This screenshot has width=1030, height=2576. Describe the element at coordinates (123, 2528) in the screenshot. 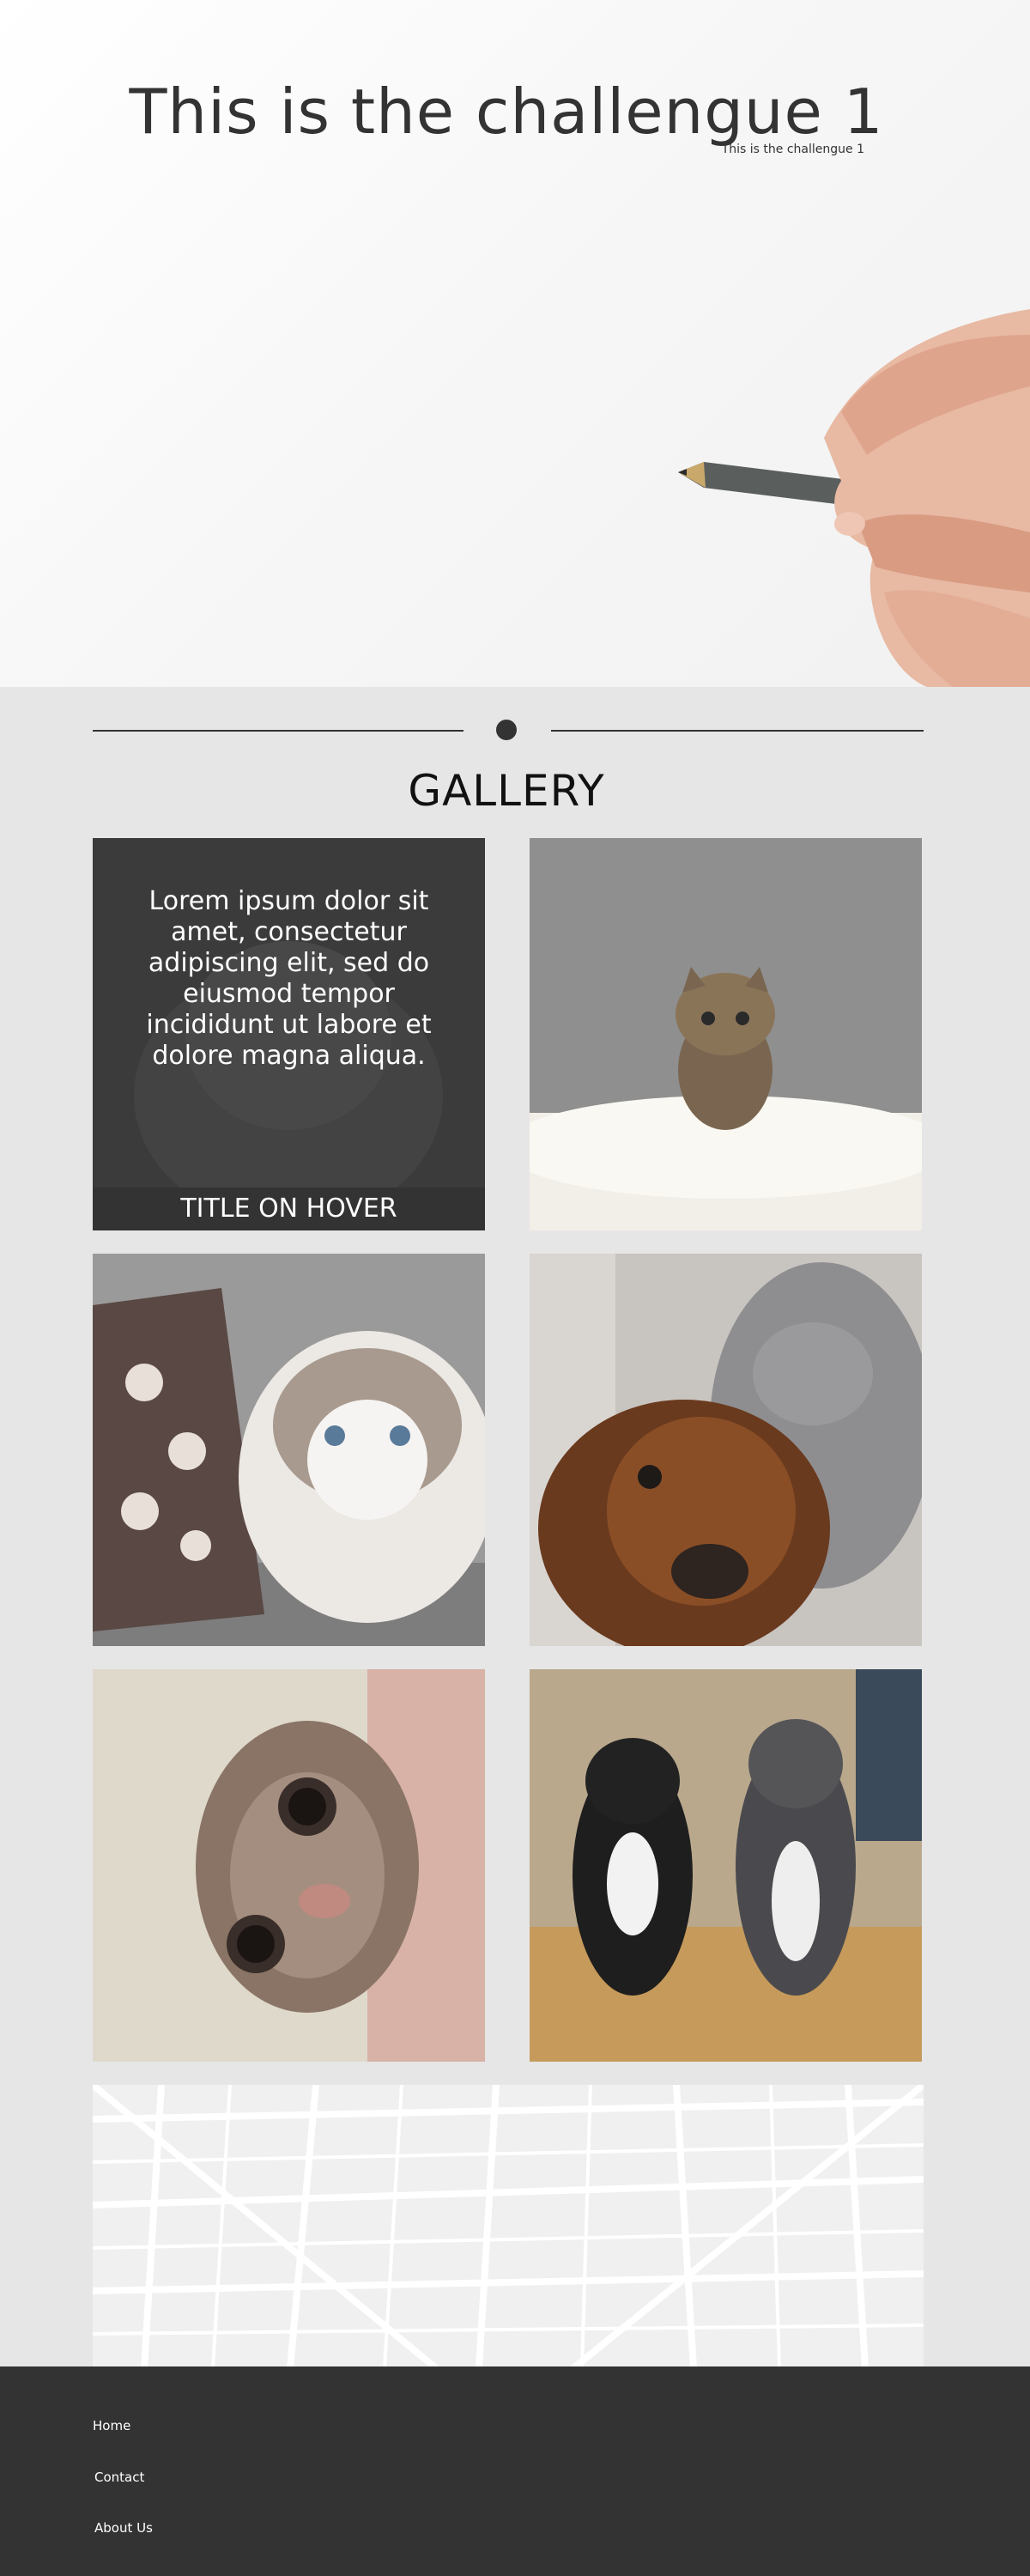

I see `footer-link-about: About Us` at that location.